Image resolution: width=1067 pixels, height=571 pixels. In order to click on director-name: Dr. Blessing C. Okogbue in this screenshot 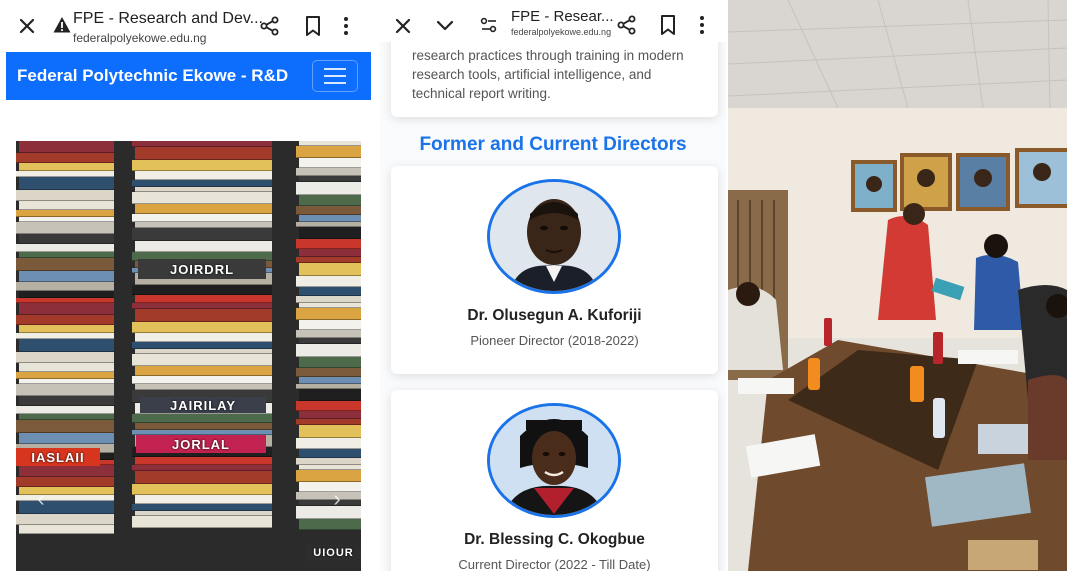, I will do `click(554, 539)`.